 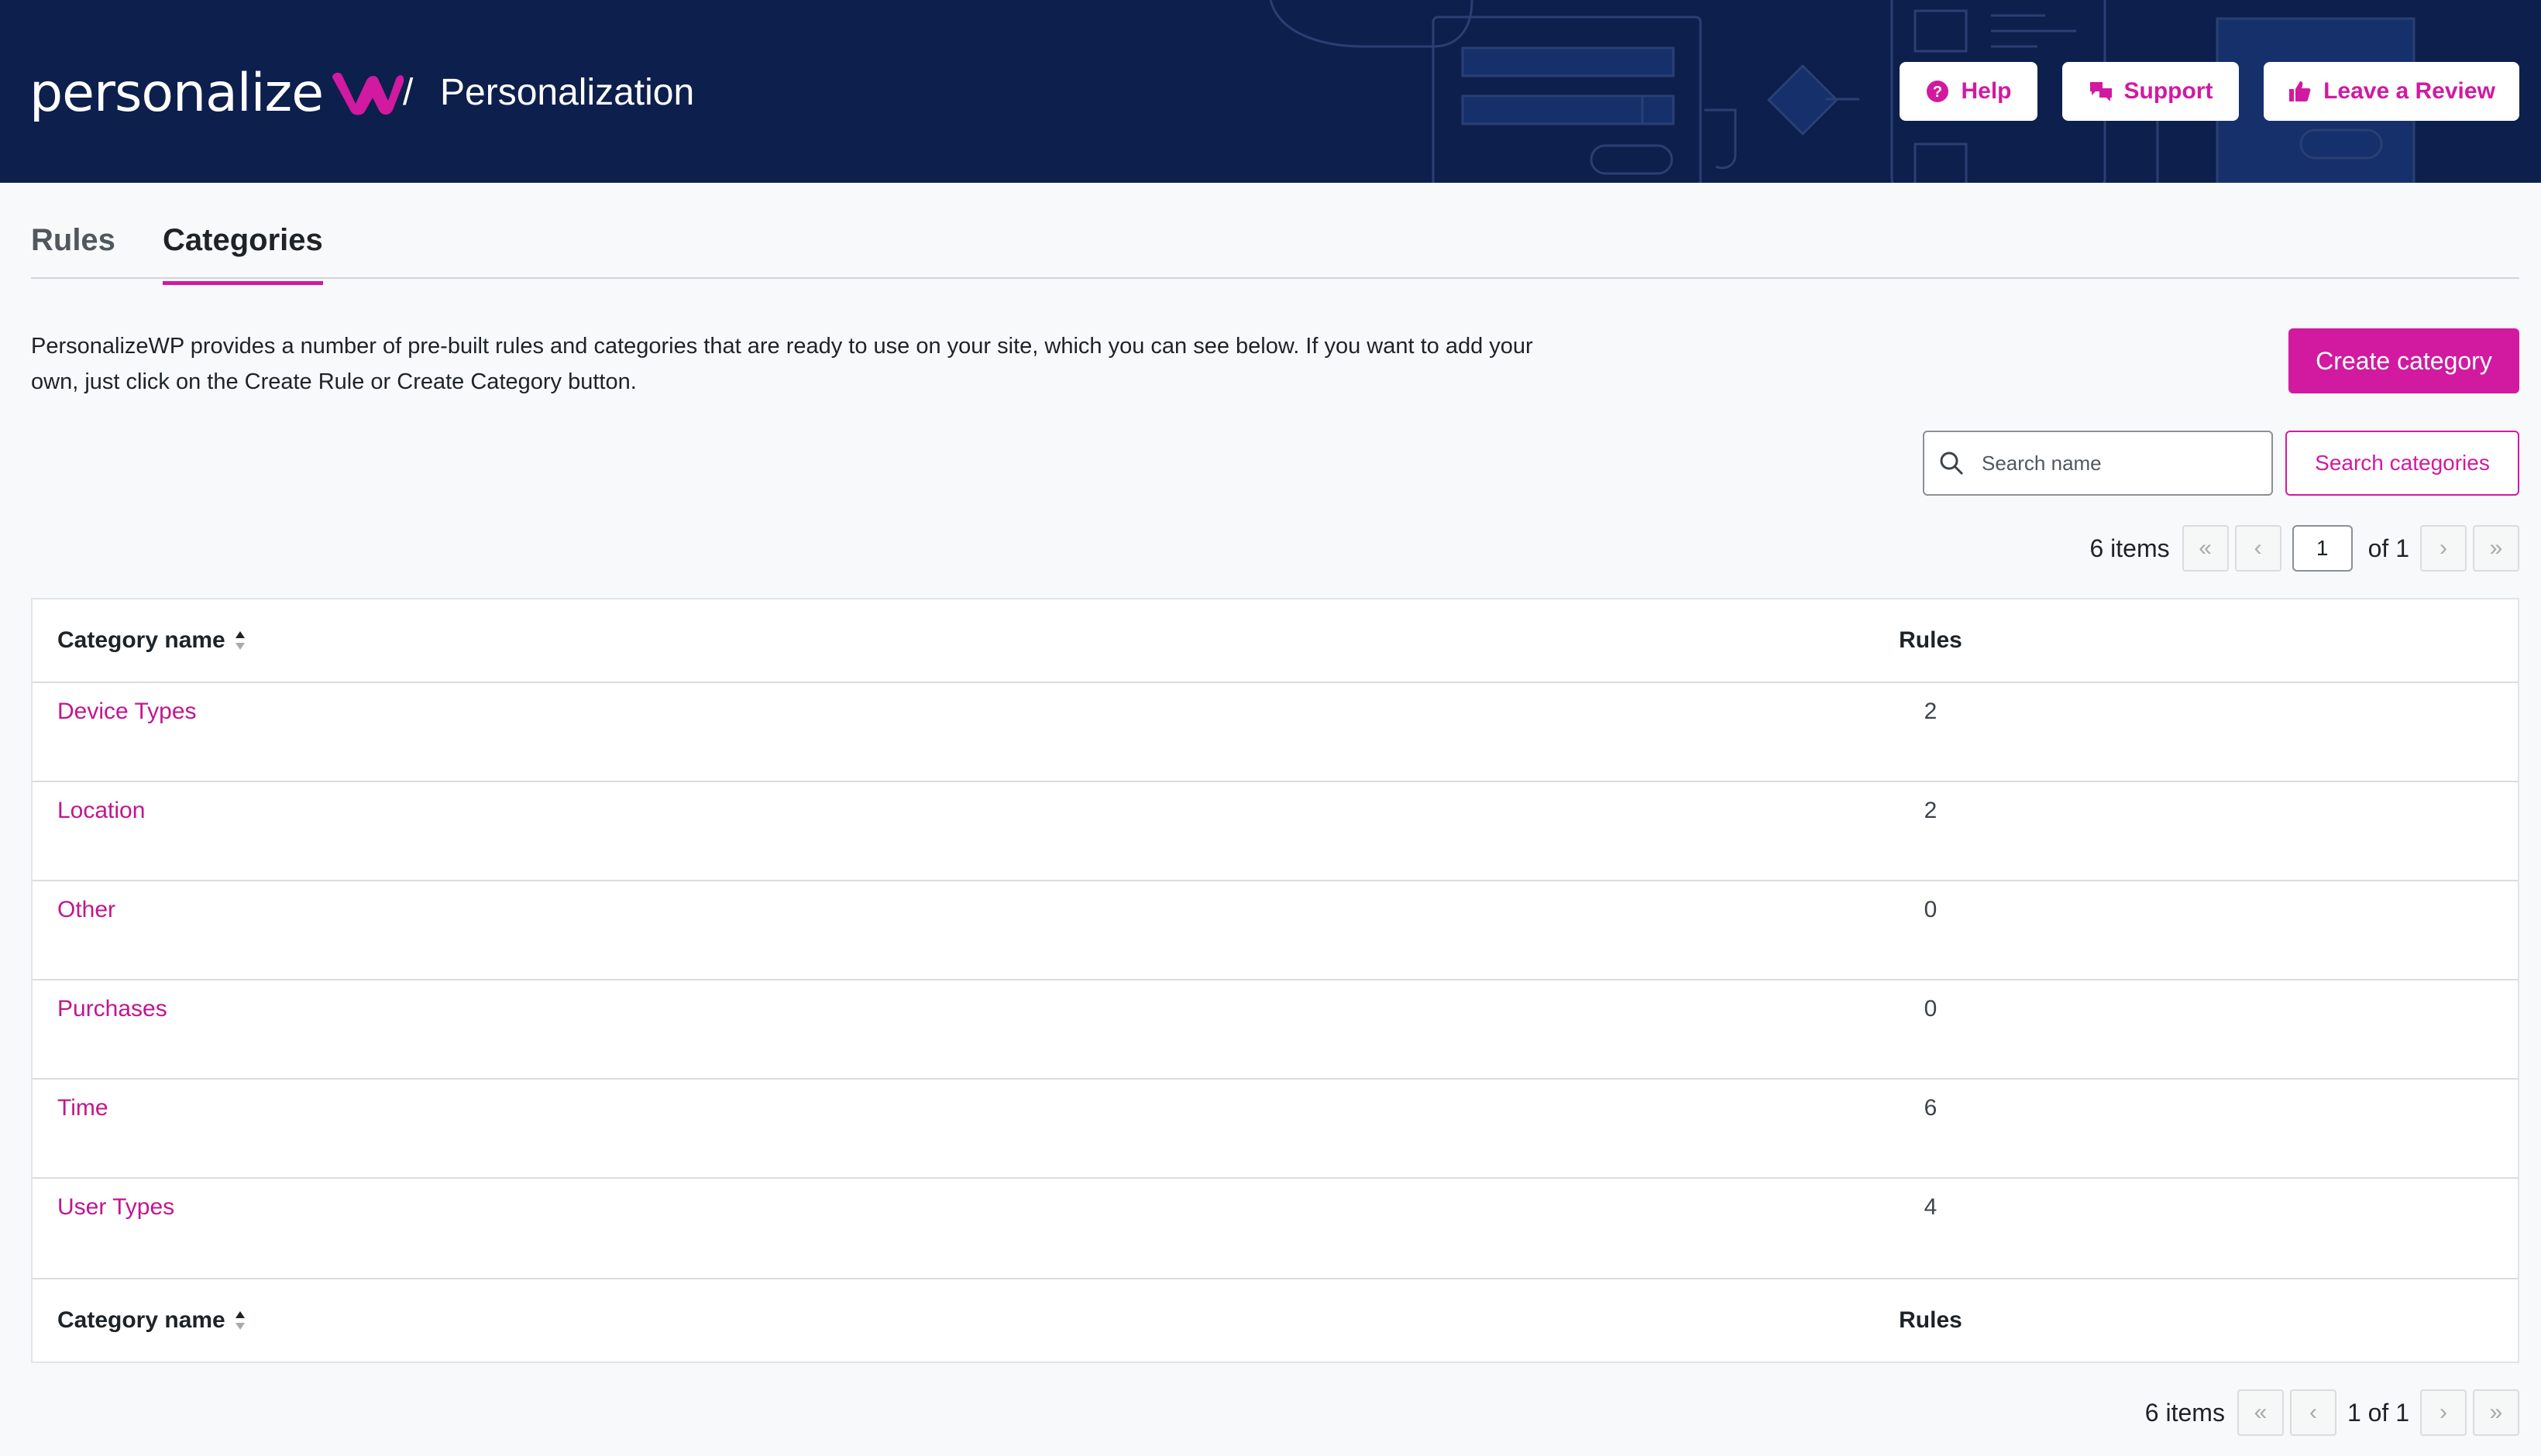 What do you see at coordinates (1931, 1207) in the screenshot?
I see `rule-count: 4` at bounding box center [1931, 1207].